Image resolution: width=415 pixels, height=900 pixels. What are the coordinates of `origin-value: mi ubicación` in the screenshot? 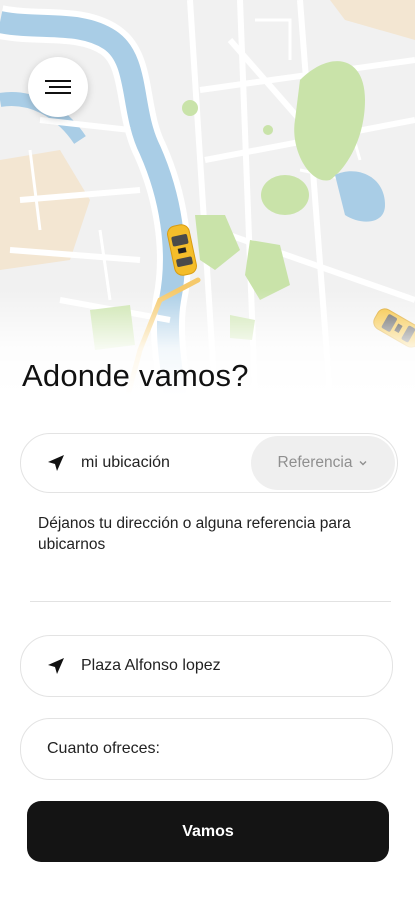 It's located at (125, 462).